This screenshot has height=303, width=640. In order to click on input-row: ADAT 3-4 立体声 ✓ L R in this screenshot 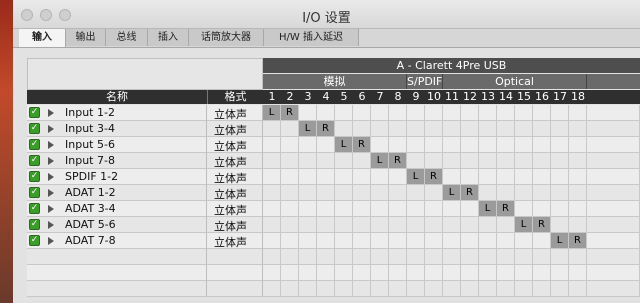, I will do `click(333, 209)`.